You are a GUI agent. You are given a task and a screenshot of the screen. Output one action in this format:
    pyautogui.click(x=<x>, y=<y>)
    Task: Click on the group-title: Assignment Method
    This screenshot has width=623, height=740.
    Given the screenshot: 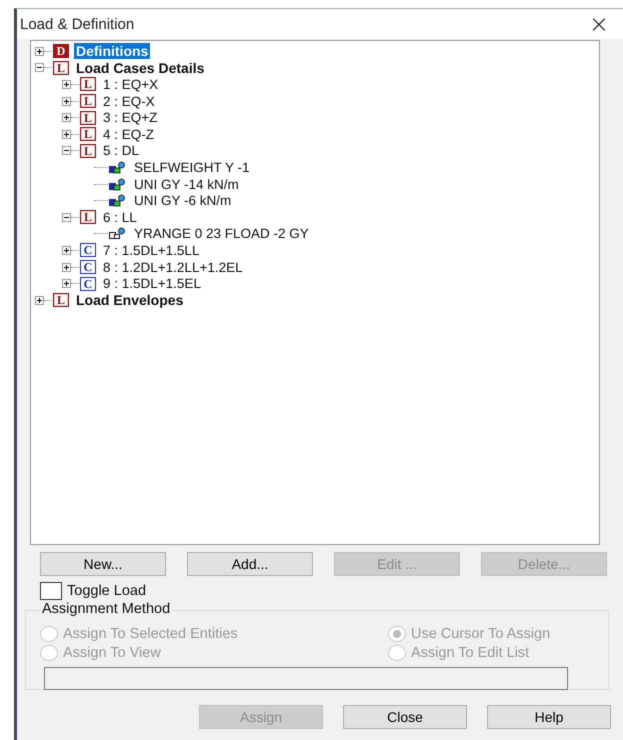 What is the action you would take?
    pyautogui.click(x=106, y=609)
    